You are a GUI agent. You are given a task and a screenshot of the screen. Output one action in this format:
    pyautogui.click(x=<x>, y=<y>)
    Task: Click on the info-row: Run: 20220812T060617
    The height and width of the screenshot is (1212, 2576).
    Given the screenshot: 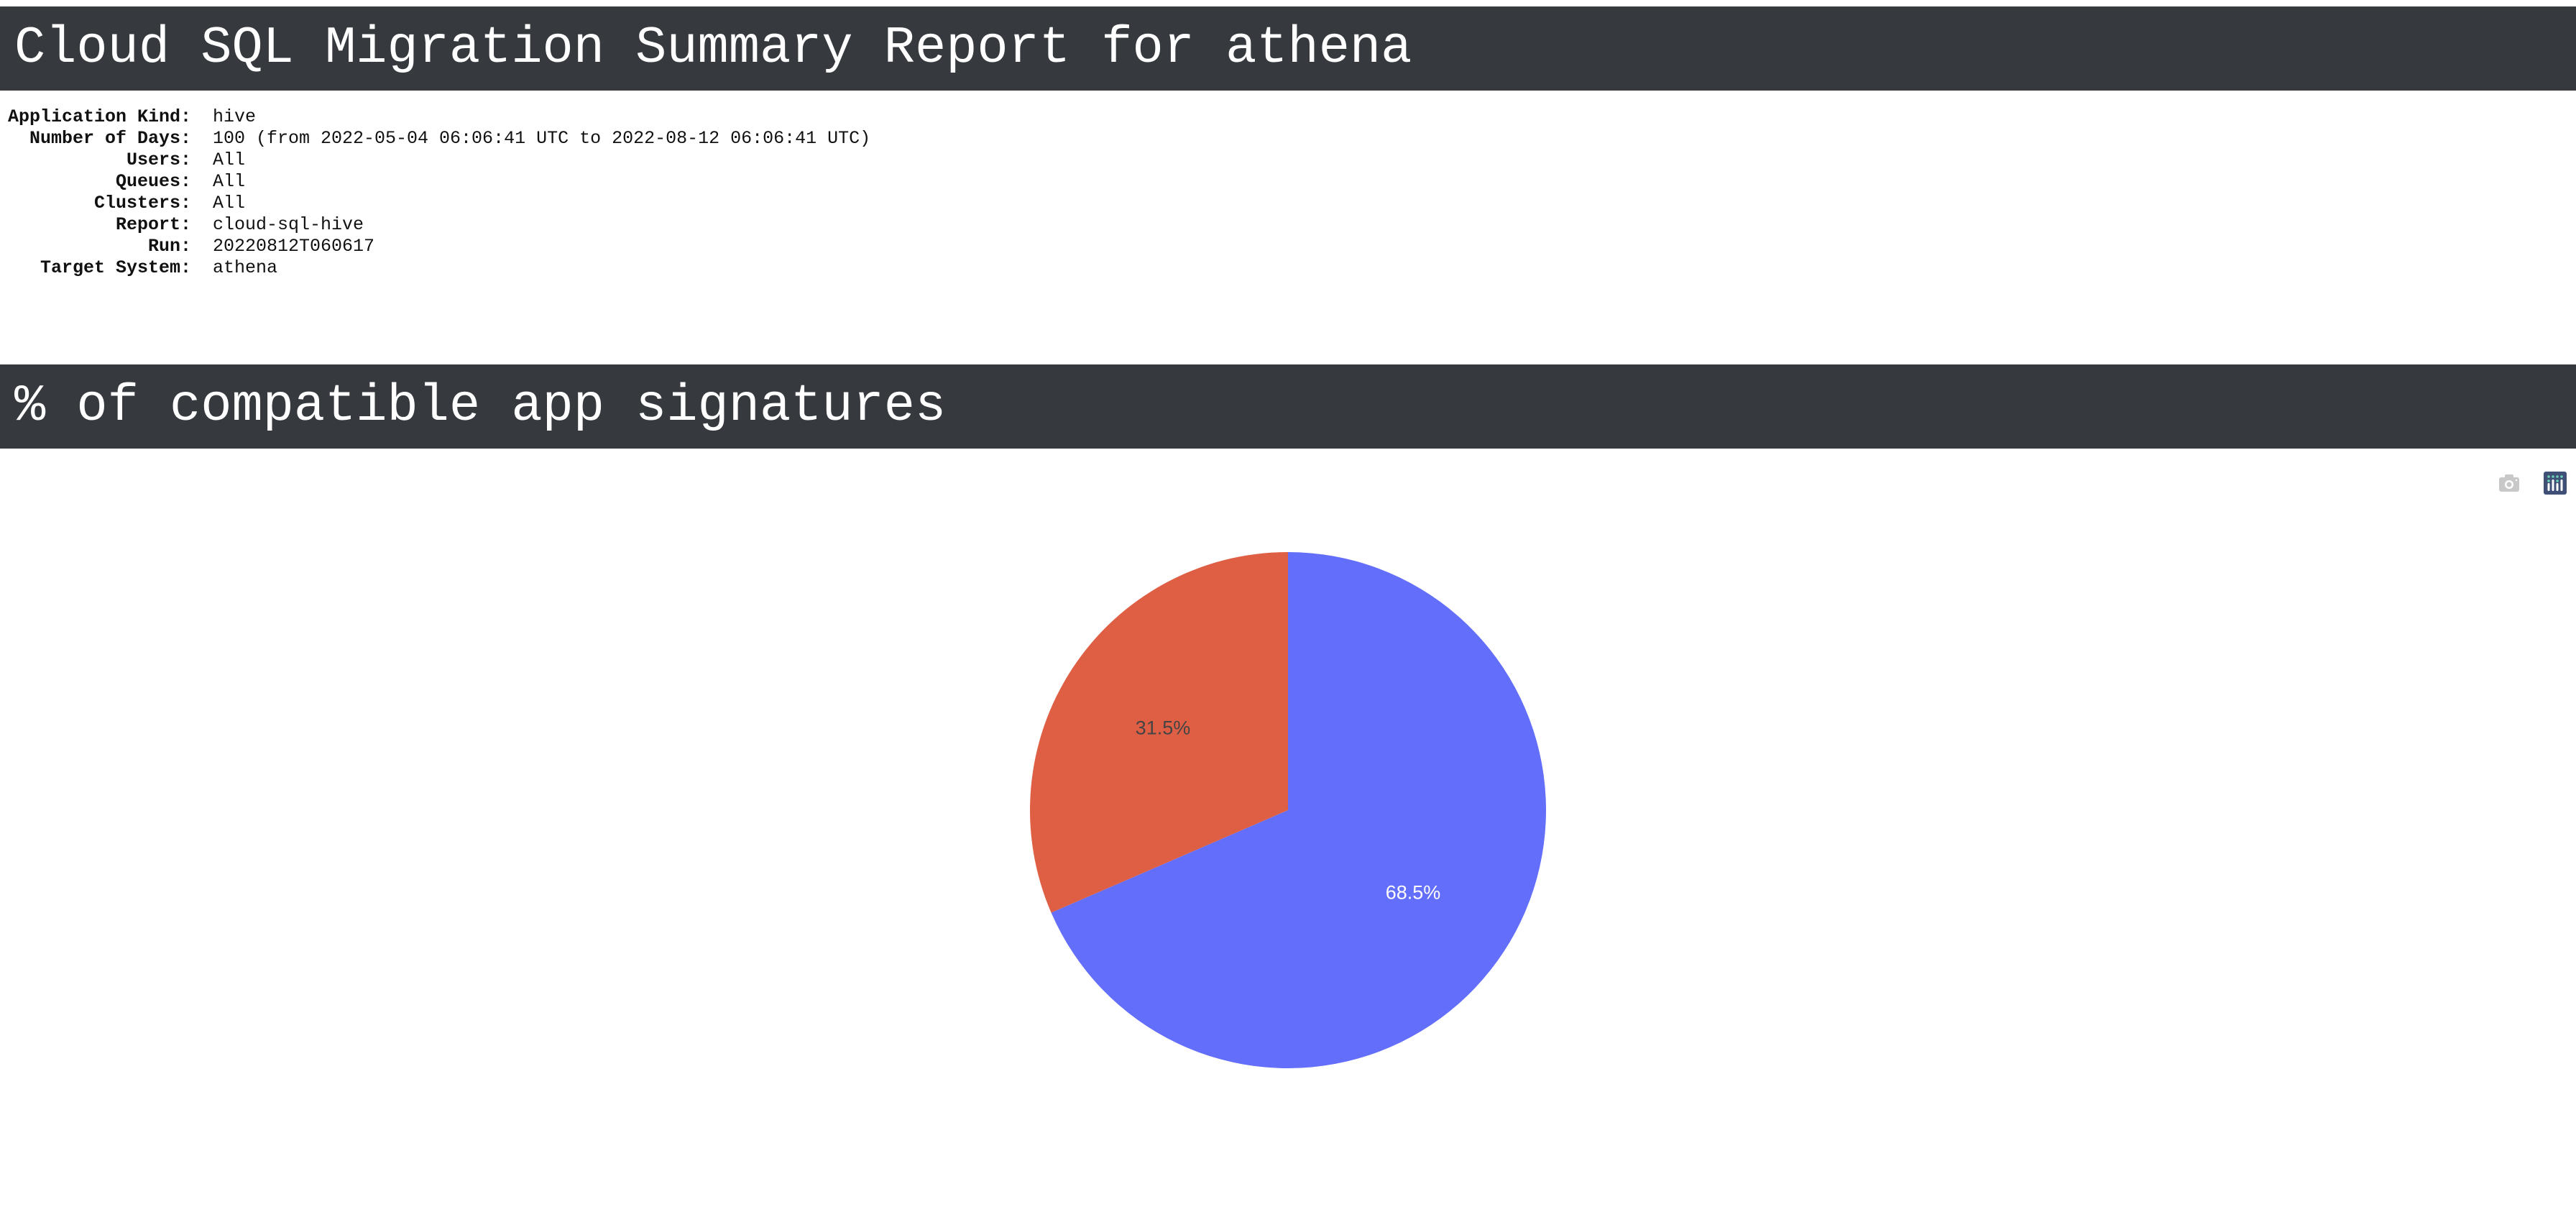 What is the action you would take?
    pyautogui.click(x=435, y=246)
    